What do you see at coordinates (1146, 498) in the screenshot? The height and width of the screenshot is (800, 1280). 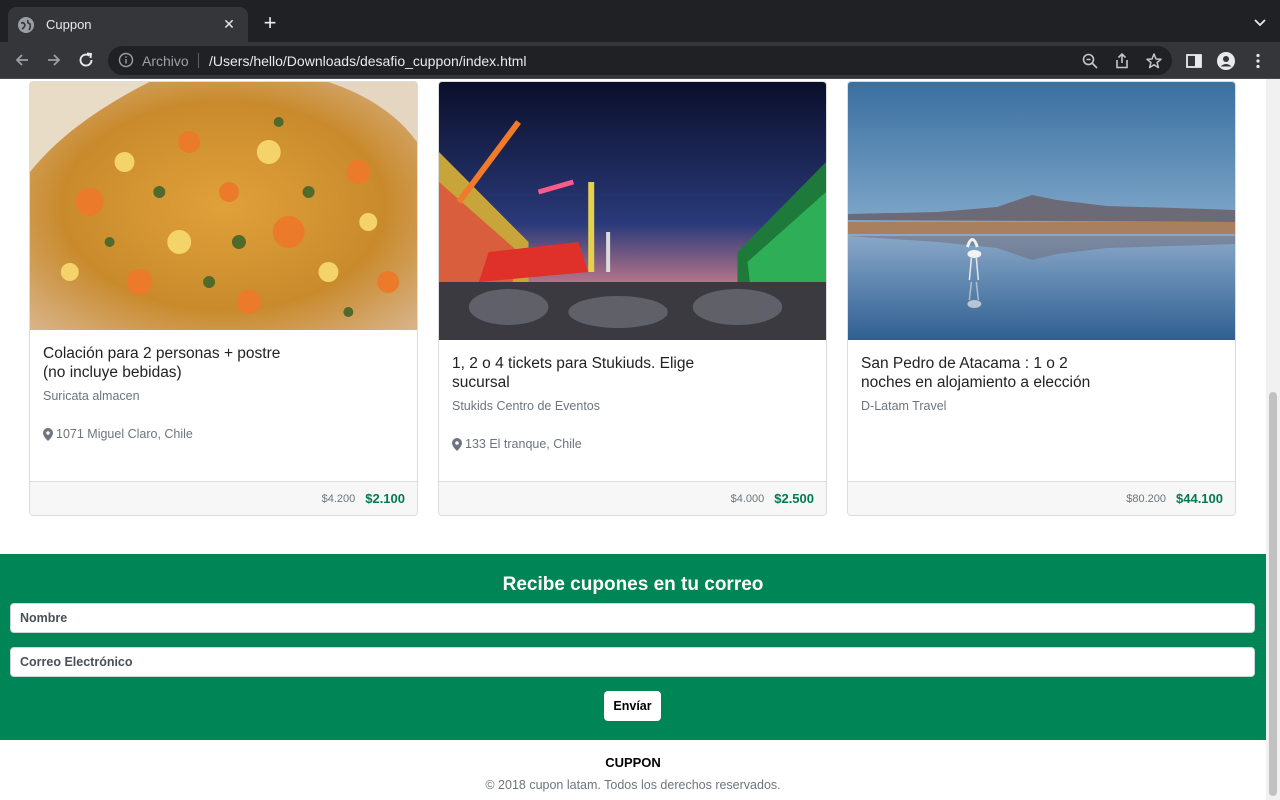 I see `old-price: $80.200` at bounding box center [1146, 498].